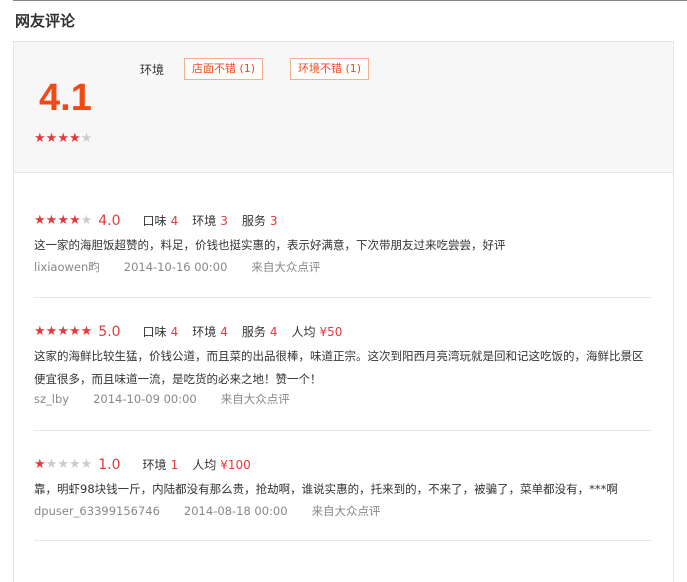 Image resolution: width=687 pixels, height=582 pixels. What do you see at coordinates (145, 399) in the screenshot?
I see `review-date: 2014-10-09 00:00` at bounding box center [145, 399].